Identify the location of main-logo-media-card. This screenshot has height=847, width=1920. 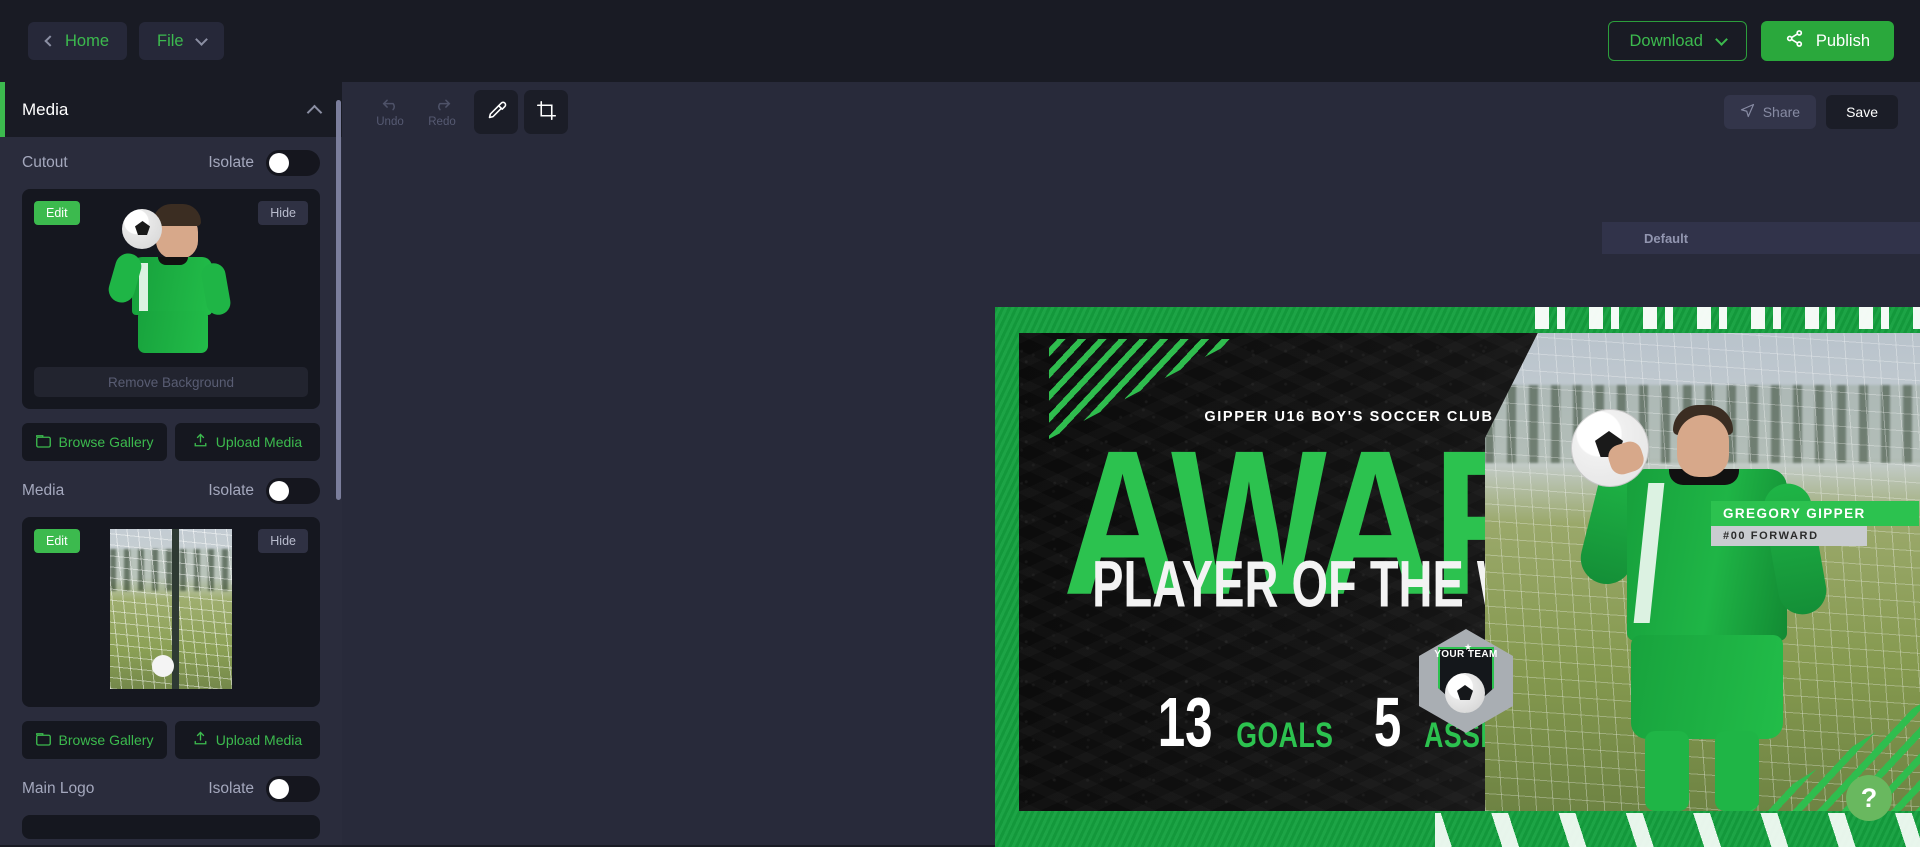
(171, 827).